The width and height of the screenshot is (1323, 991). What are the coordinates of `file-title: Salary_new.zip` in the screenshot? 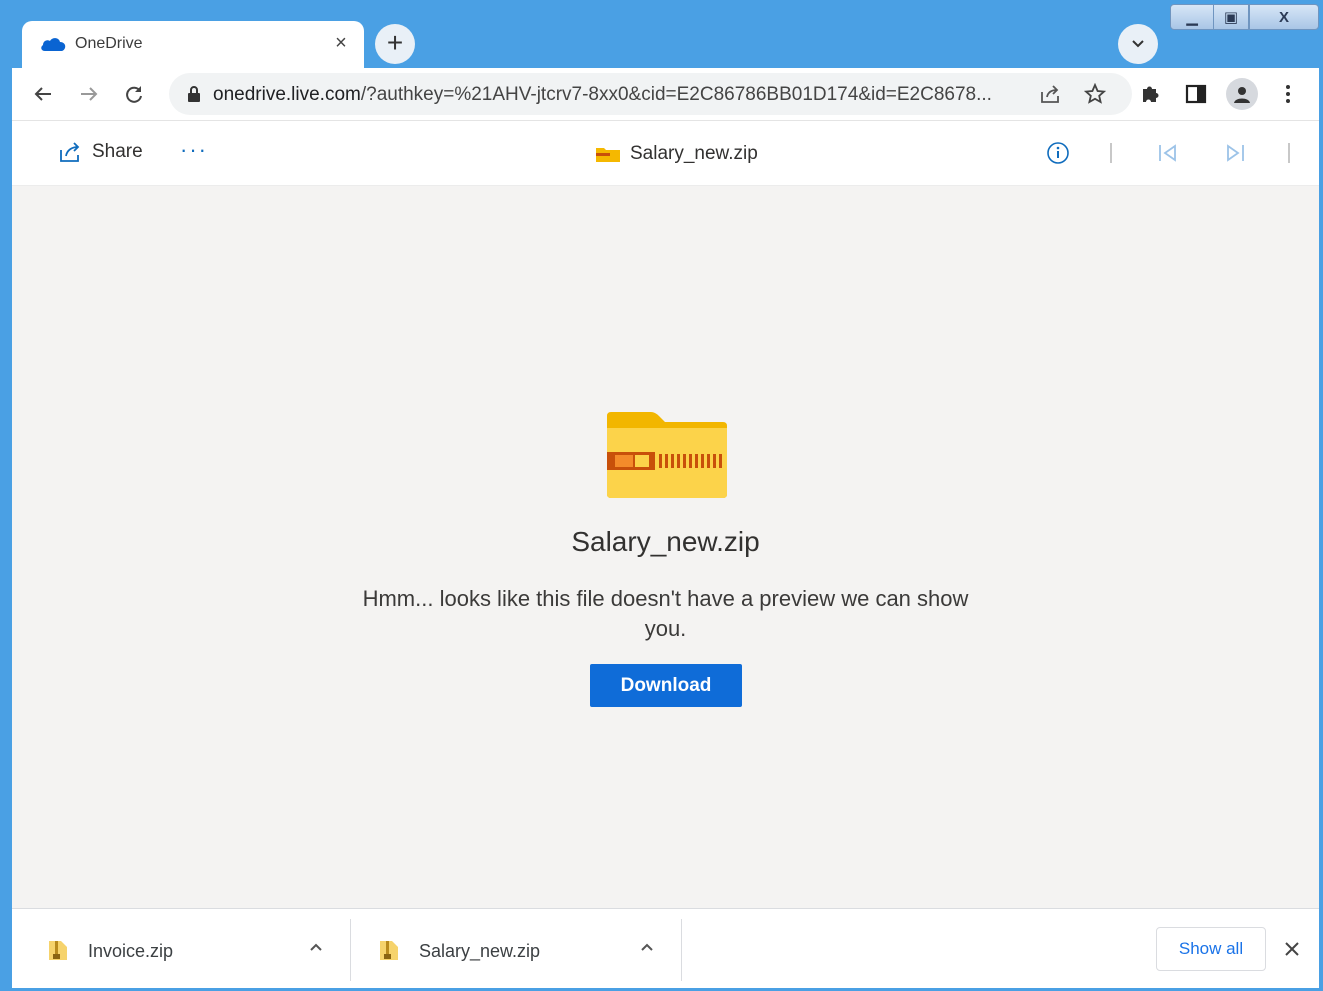 It's located at (677, 154).